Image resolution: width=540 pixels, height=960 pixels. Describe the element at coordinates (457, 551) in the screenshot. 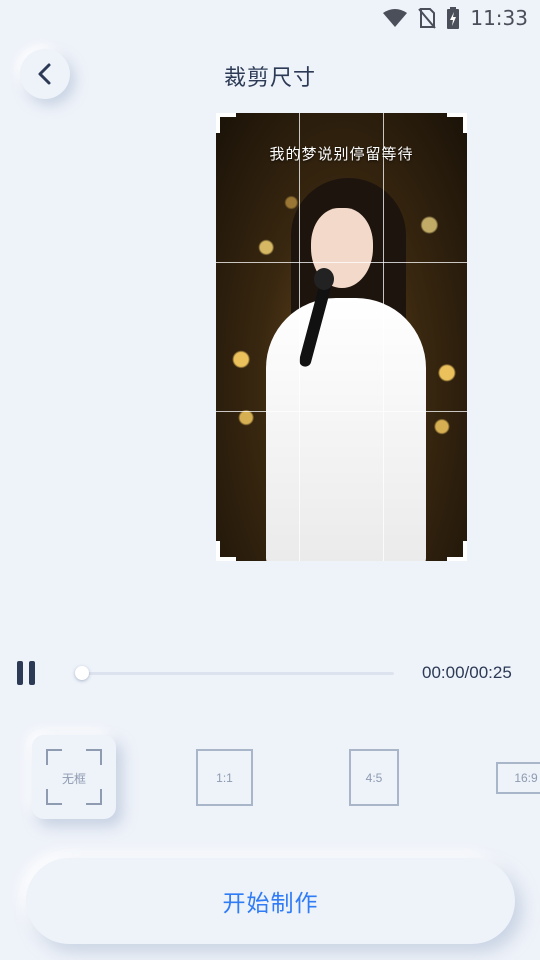

I see `crop-handle-bottom-right` at that location.